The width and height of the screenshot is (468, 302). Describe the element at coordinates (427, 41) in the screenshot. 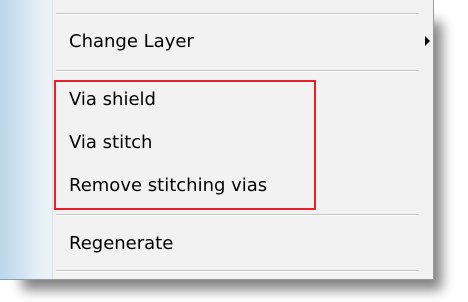

I see `chevron-right-icon` at that location.